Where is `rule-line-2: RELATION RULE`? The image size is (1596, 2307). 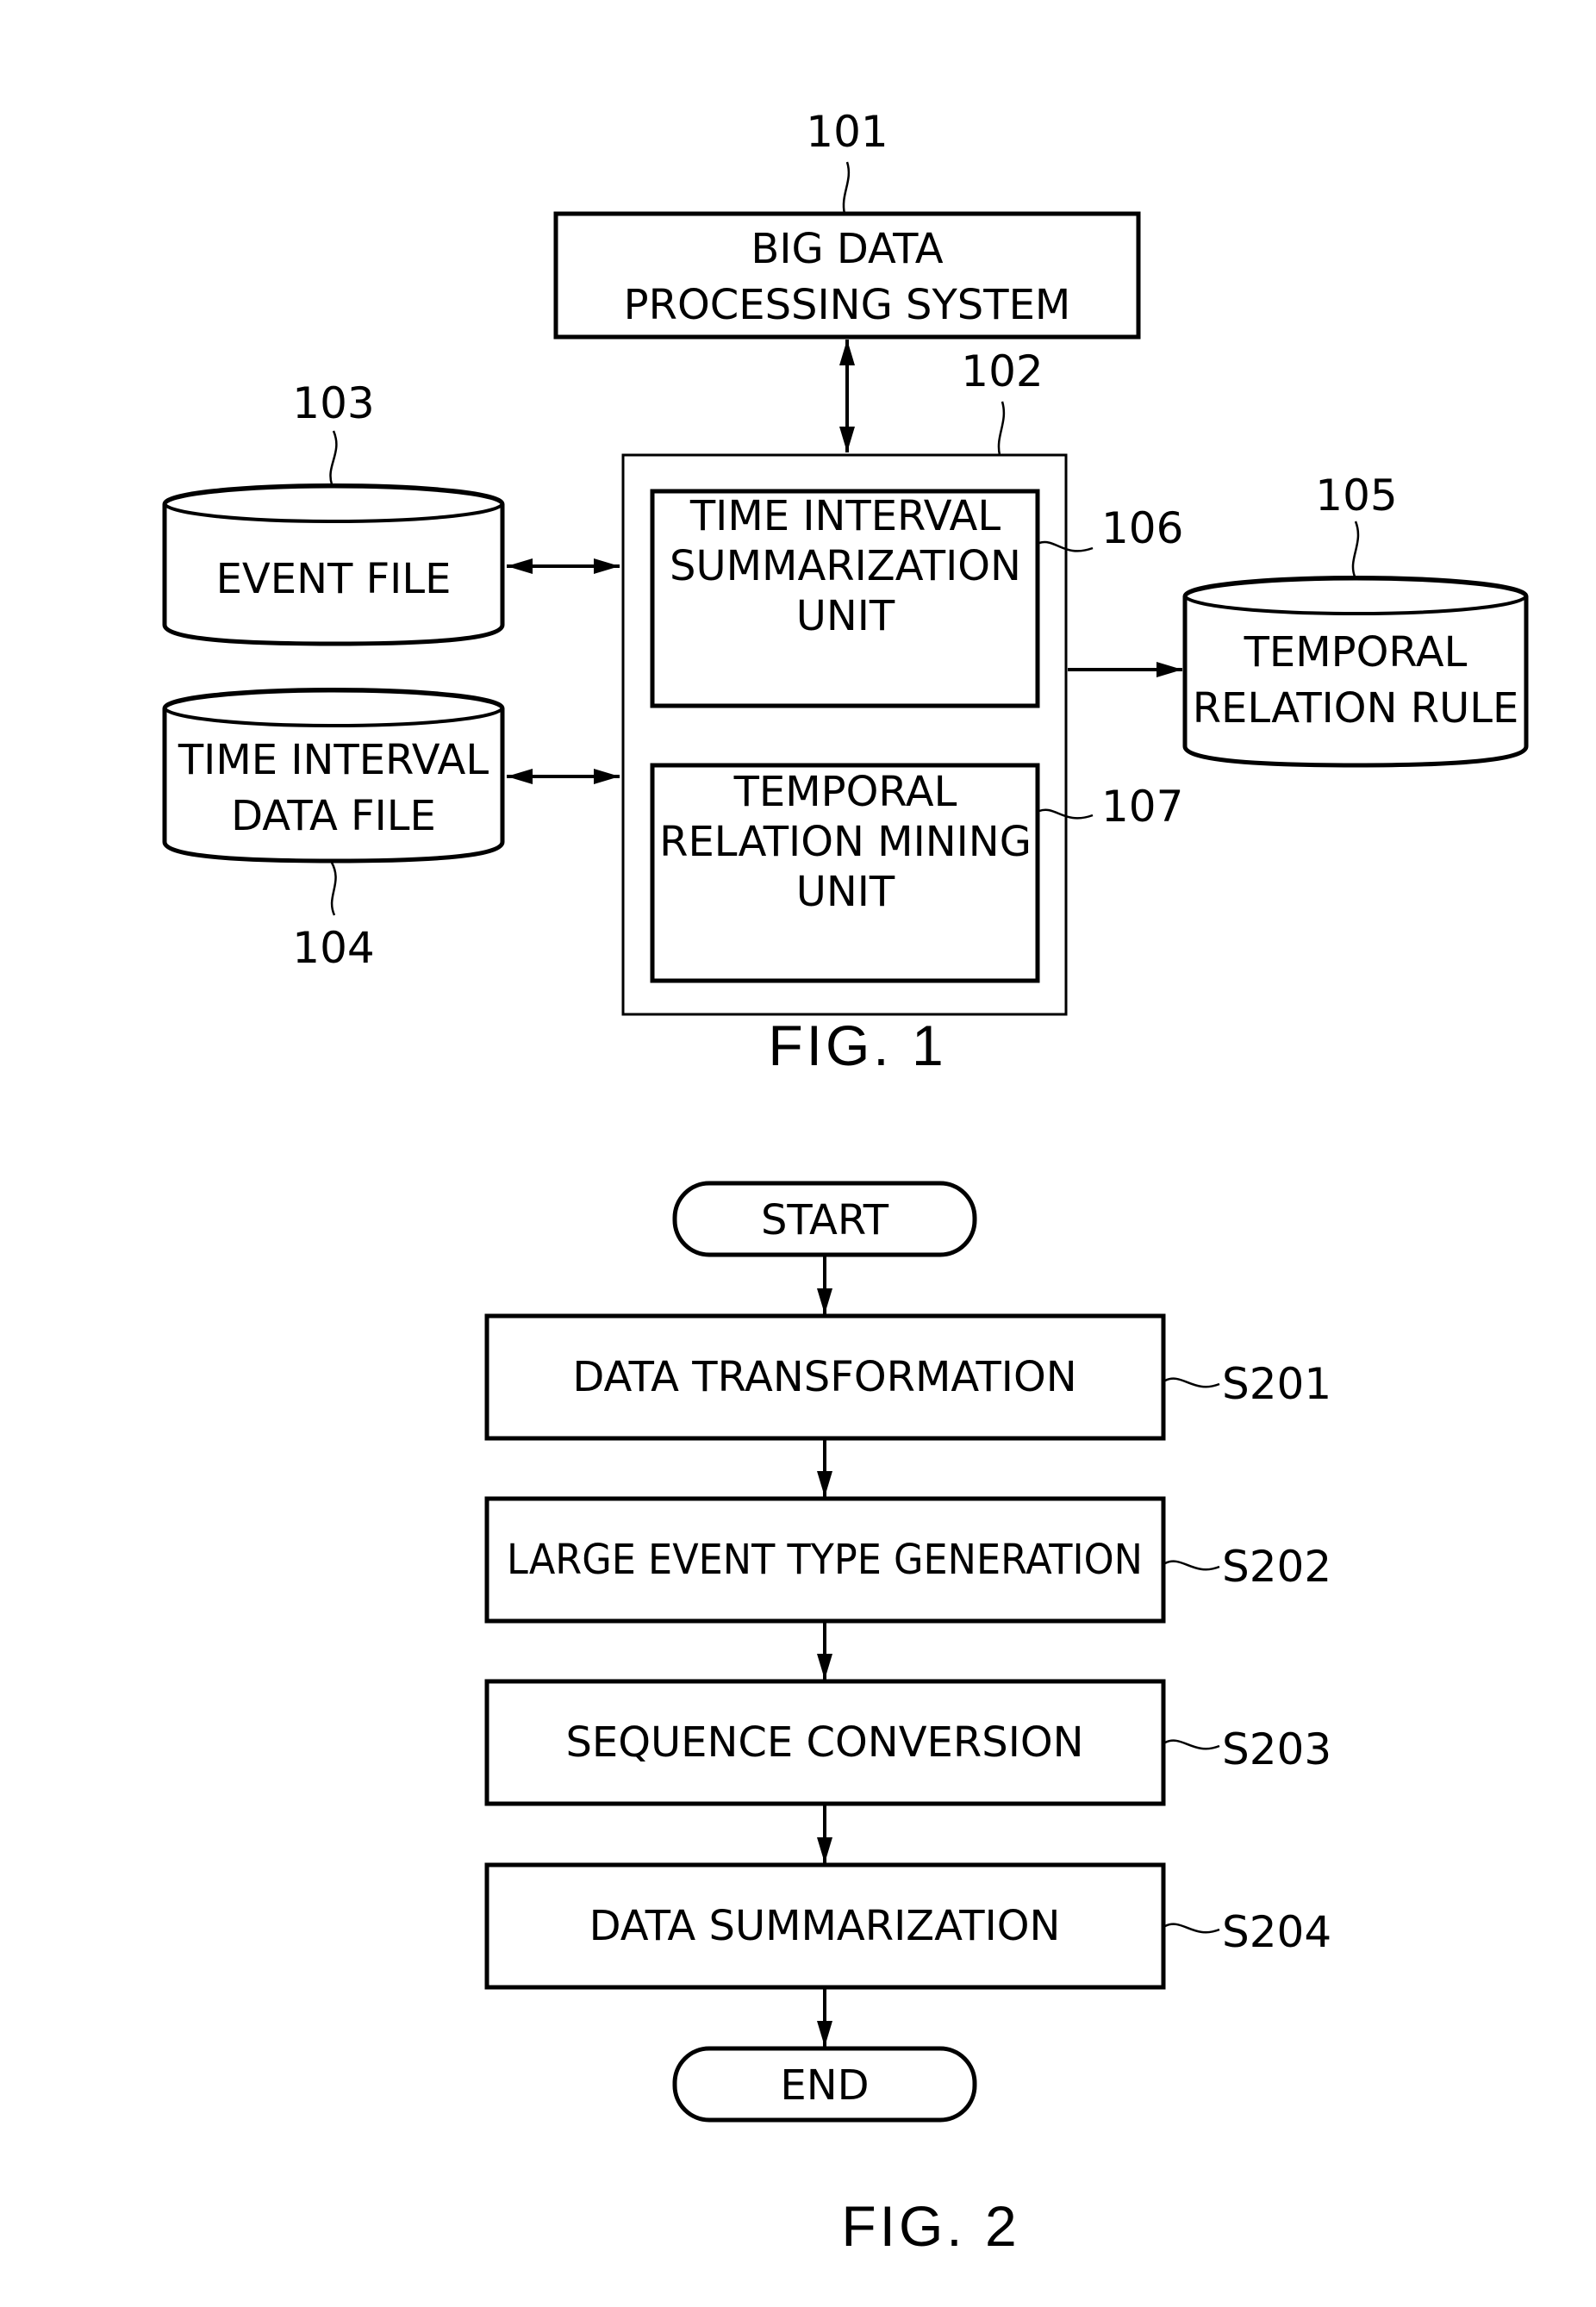 rule-line-2: RELATION RULE is located at coordinates (1356, 709).